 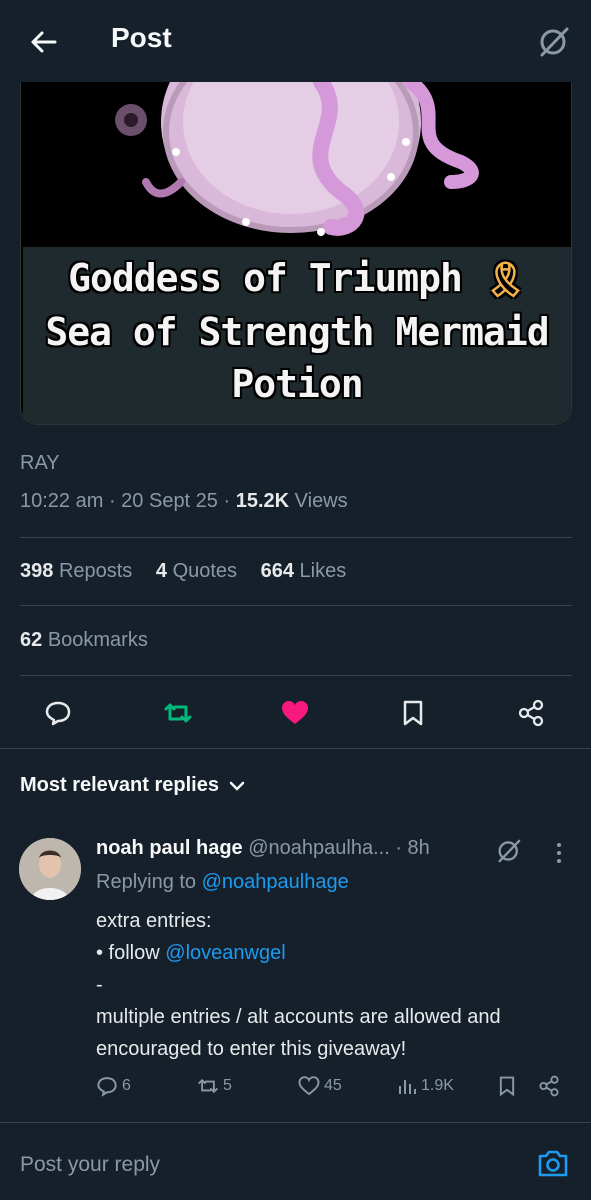 I want to click on post-author-text: RAY, so click(x=40, y=463).